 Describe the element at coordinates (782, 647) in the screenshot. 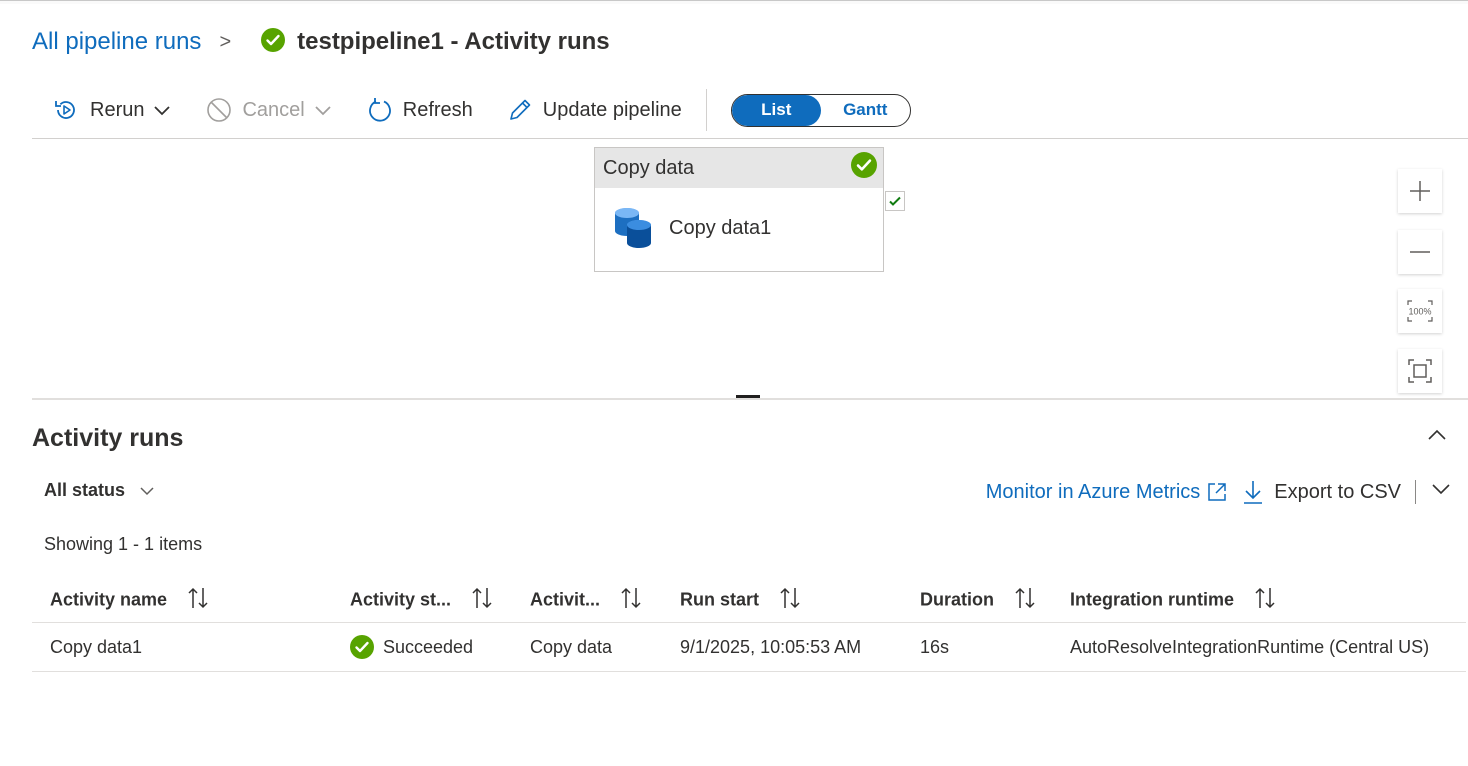

I see `run-start-cell: 9/1/2025, 10:05:53 AM` at that location.